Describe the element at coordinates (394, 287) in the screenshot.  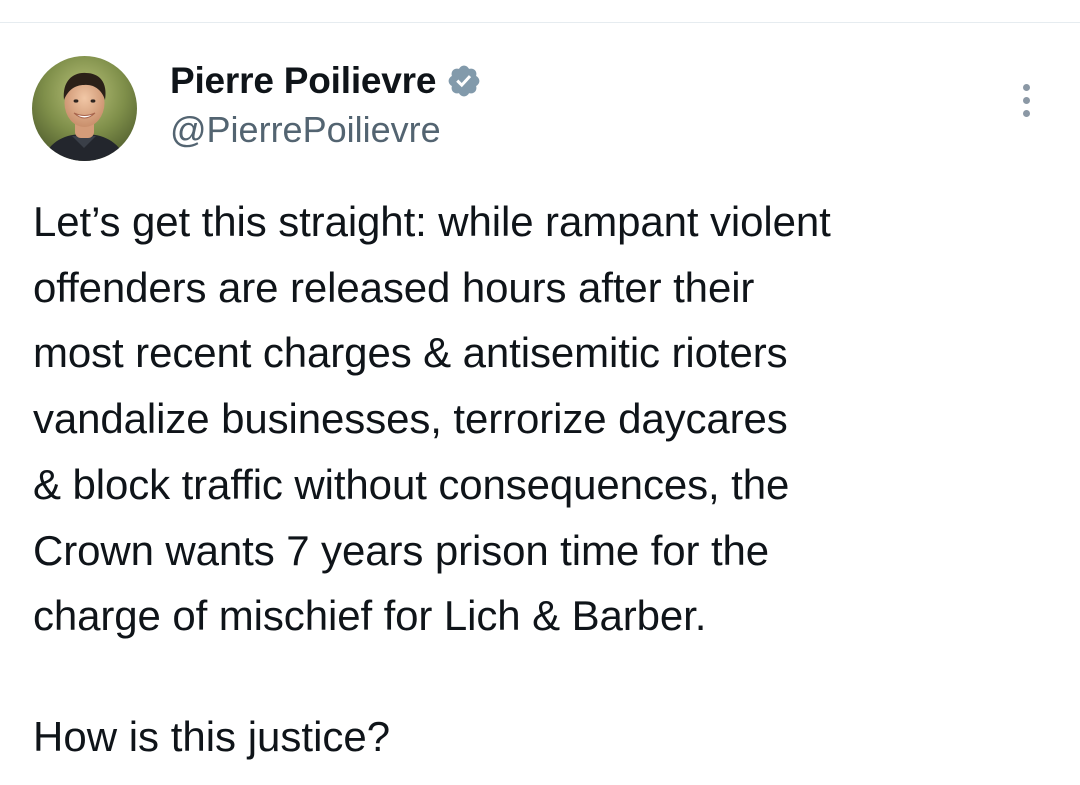
I see `tweet-text-line: offenders are released hours after their` at that location.